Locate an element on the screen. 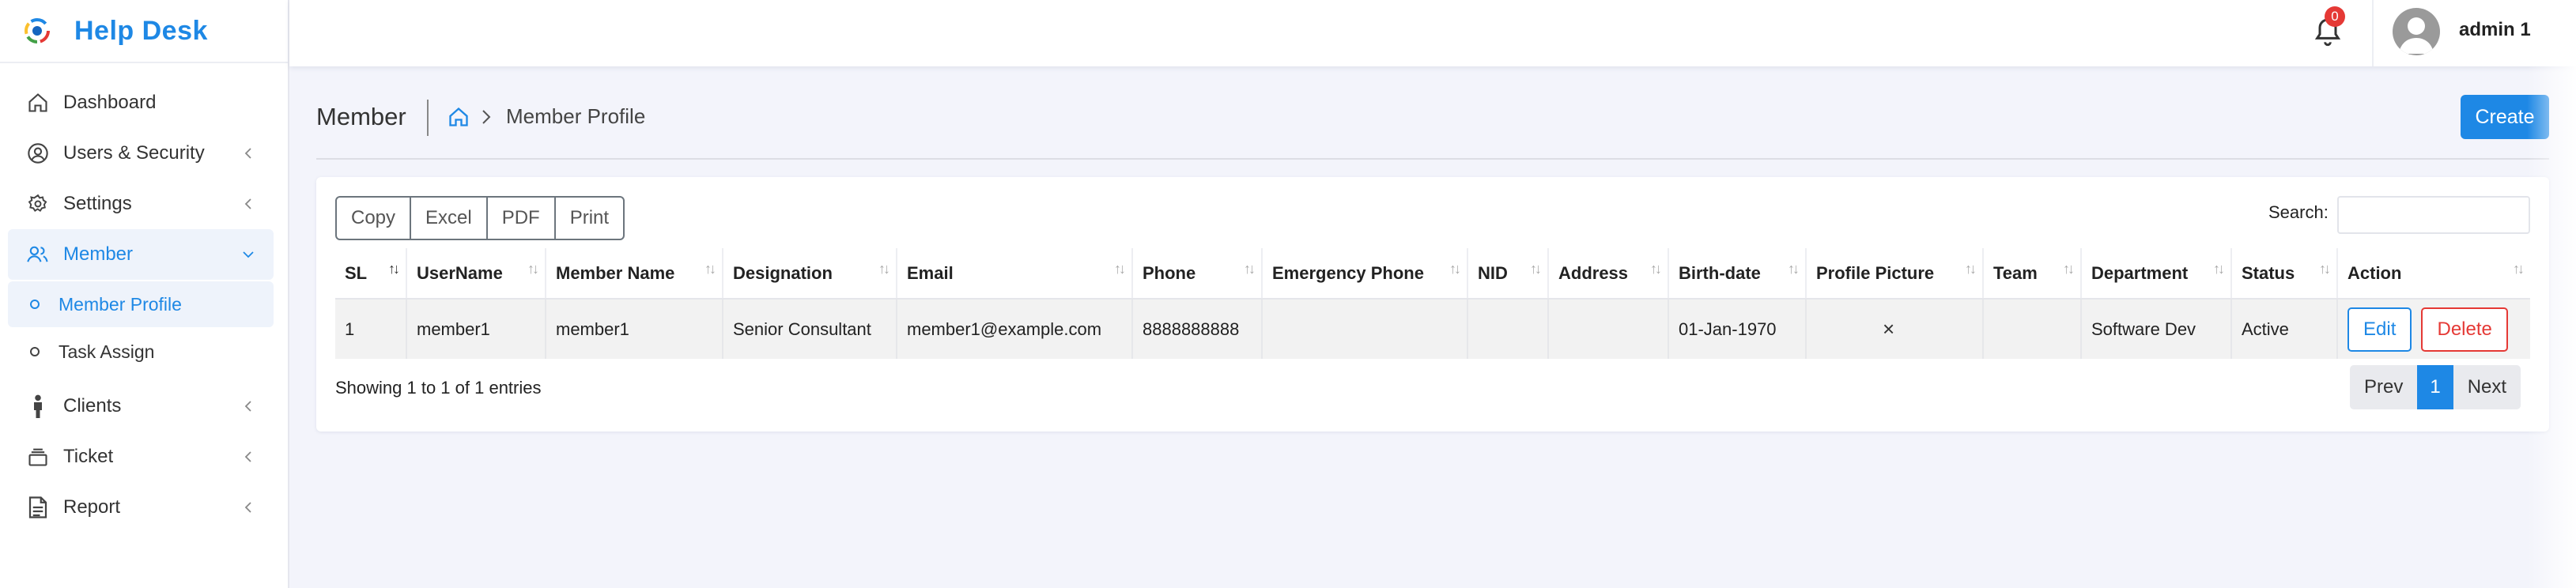 This screenshot has height=588, width=2576. pdf-button: PDF is located at coordinates (520, 218).